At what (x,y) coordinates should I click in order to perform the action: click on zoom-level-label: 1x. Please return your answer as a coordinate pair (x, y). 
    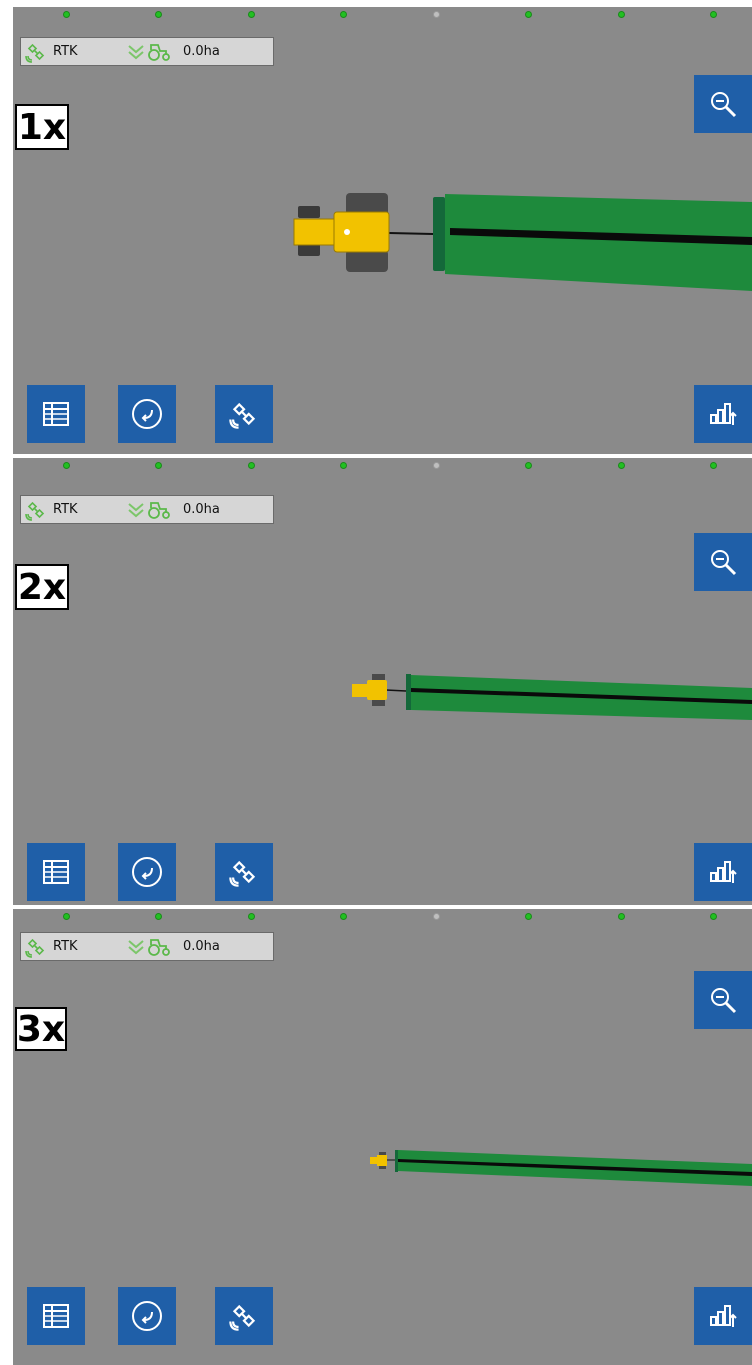
    Looking at the image, I should click on (42, 127).